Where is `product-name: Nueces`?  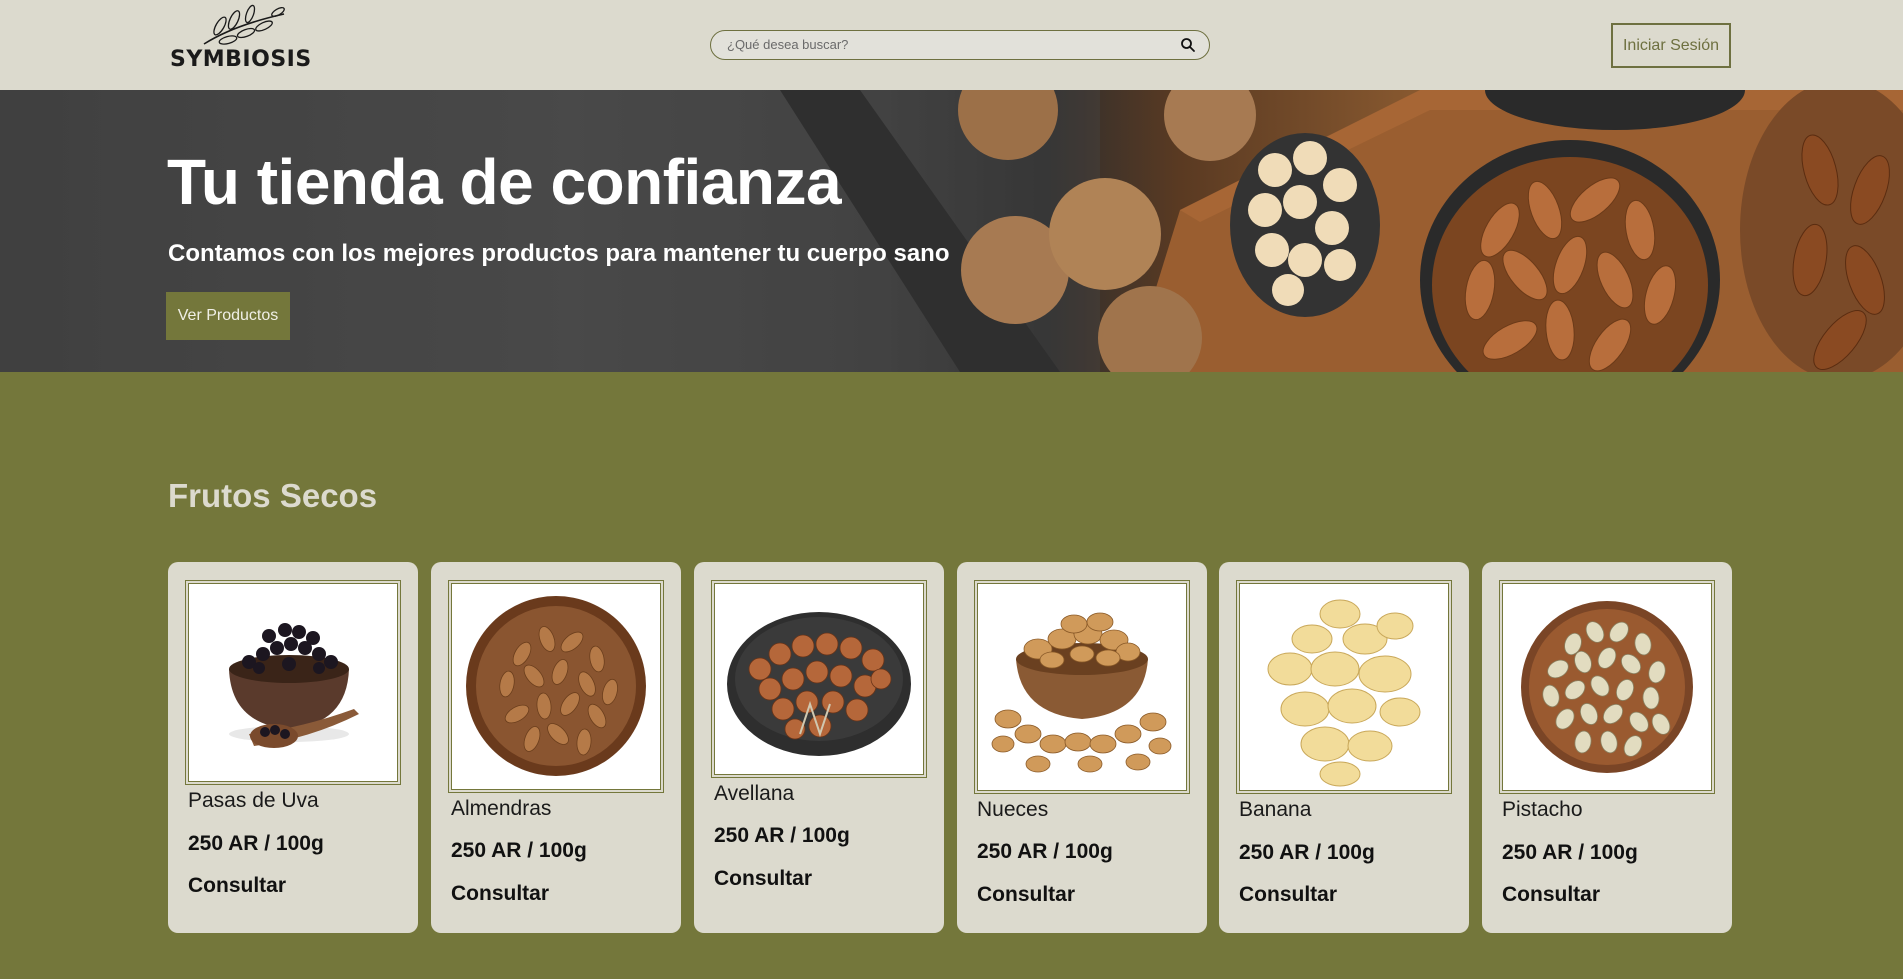
product-name: Nueces is located at coordinates (1013, 809).